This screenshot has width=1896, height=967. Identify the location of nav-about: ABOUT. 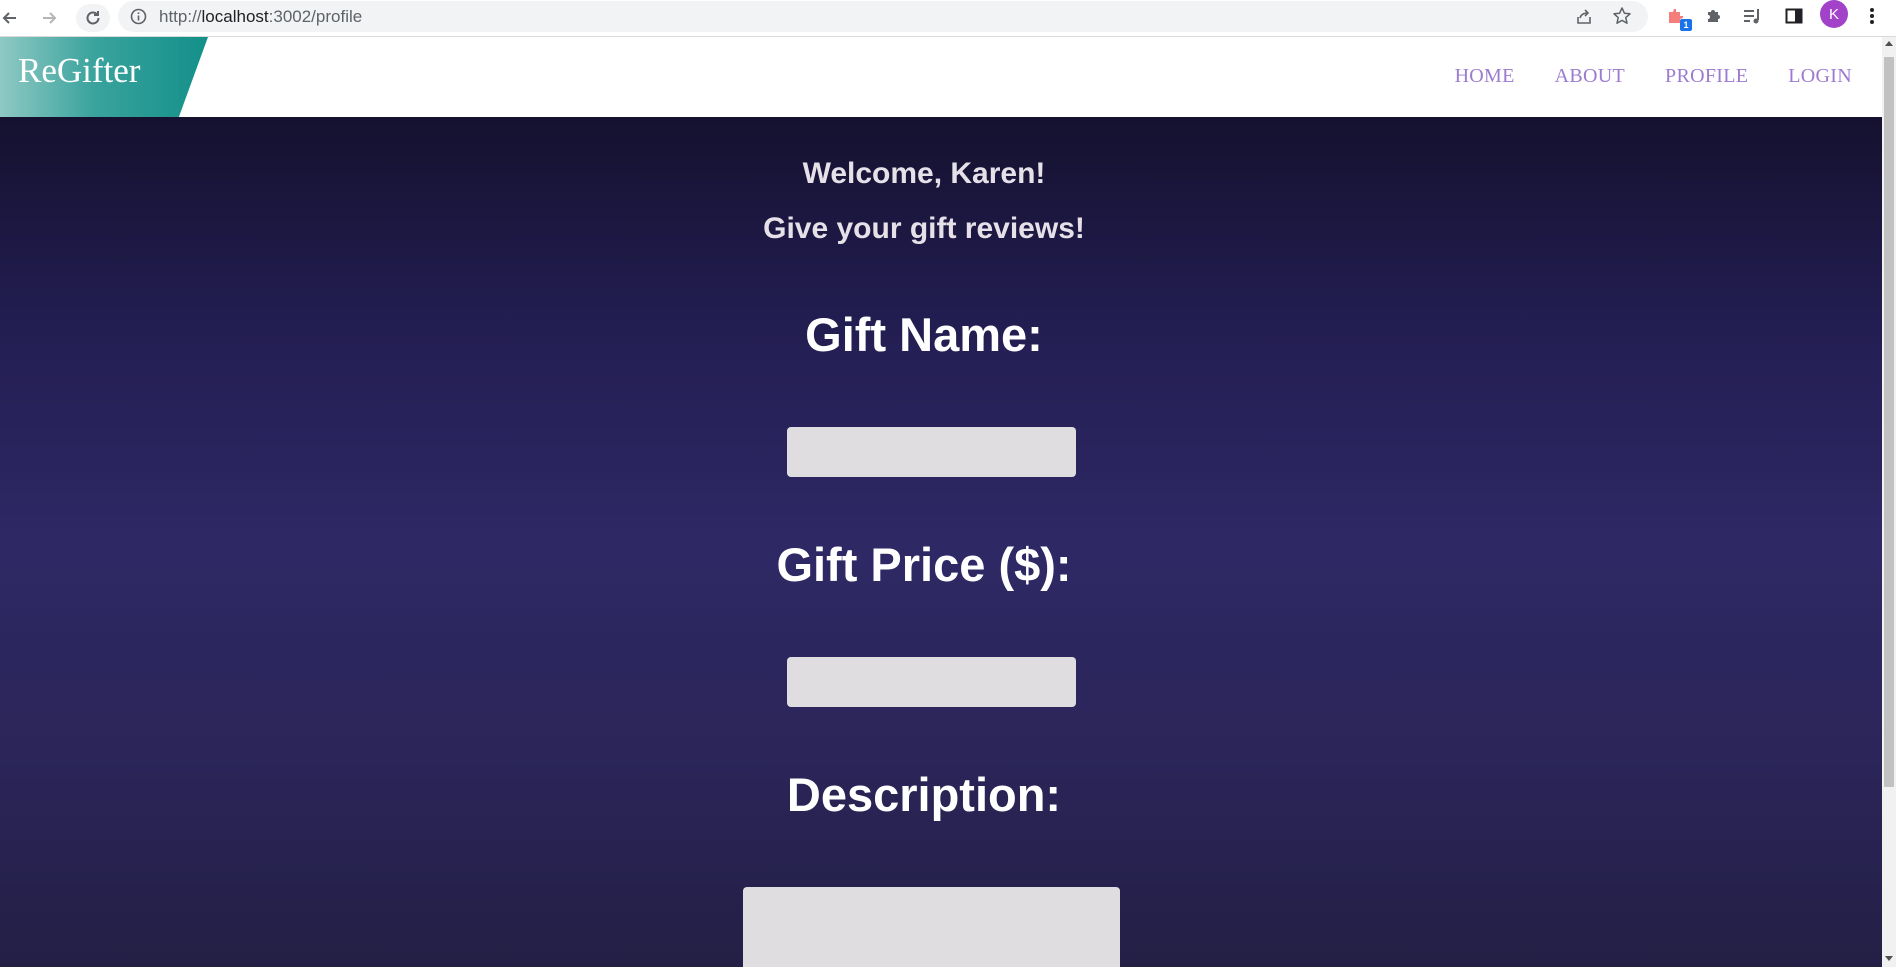
(1590, 76).